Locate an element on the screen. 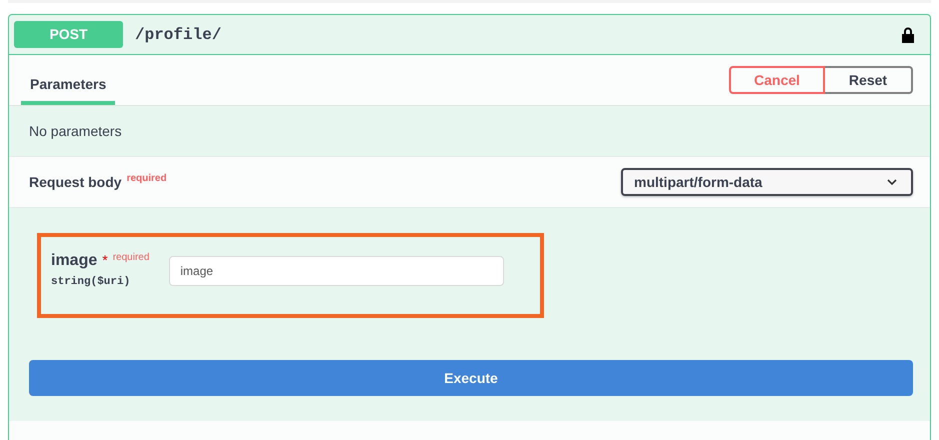 Image resolution: width=939 pixels, height=440 pixels. endpoint-path: /profile/ is located at coordinates (178, 35).